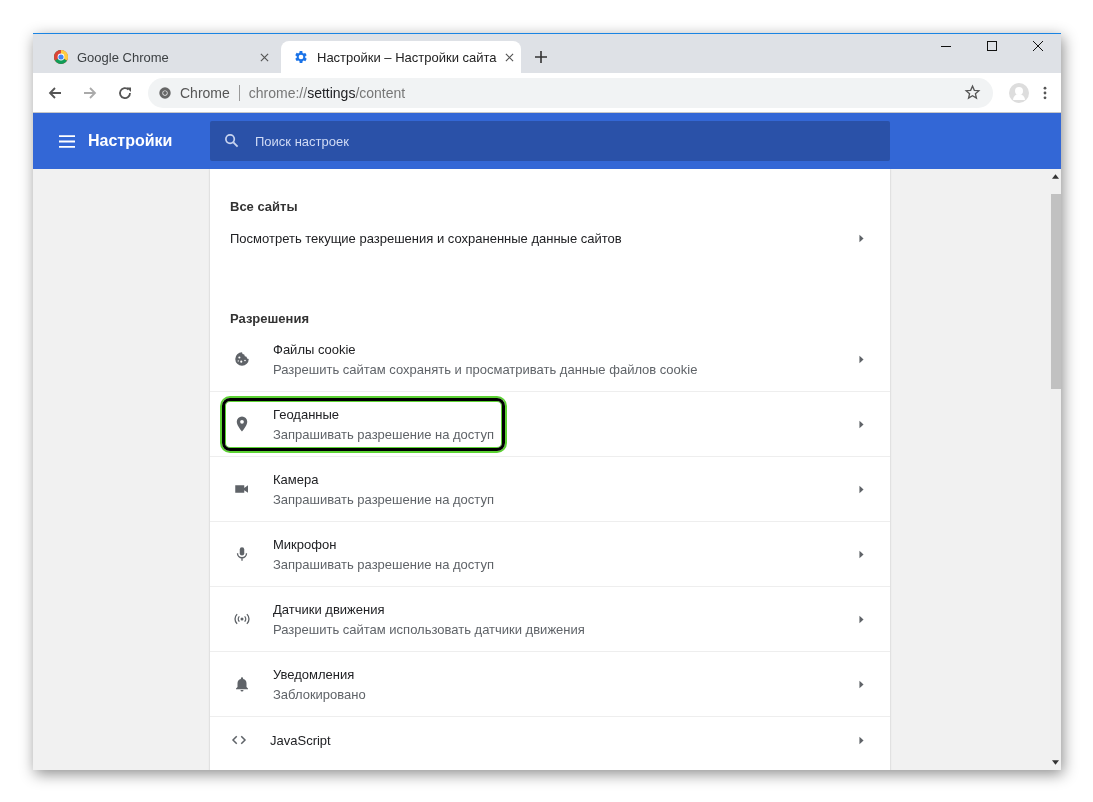  I want to click on settings-row: Посмотреть текущие разрешения и сохраненные данные сайтов, so click(550, 238).